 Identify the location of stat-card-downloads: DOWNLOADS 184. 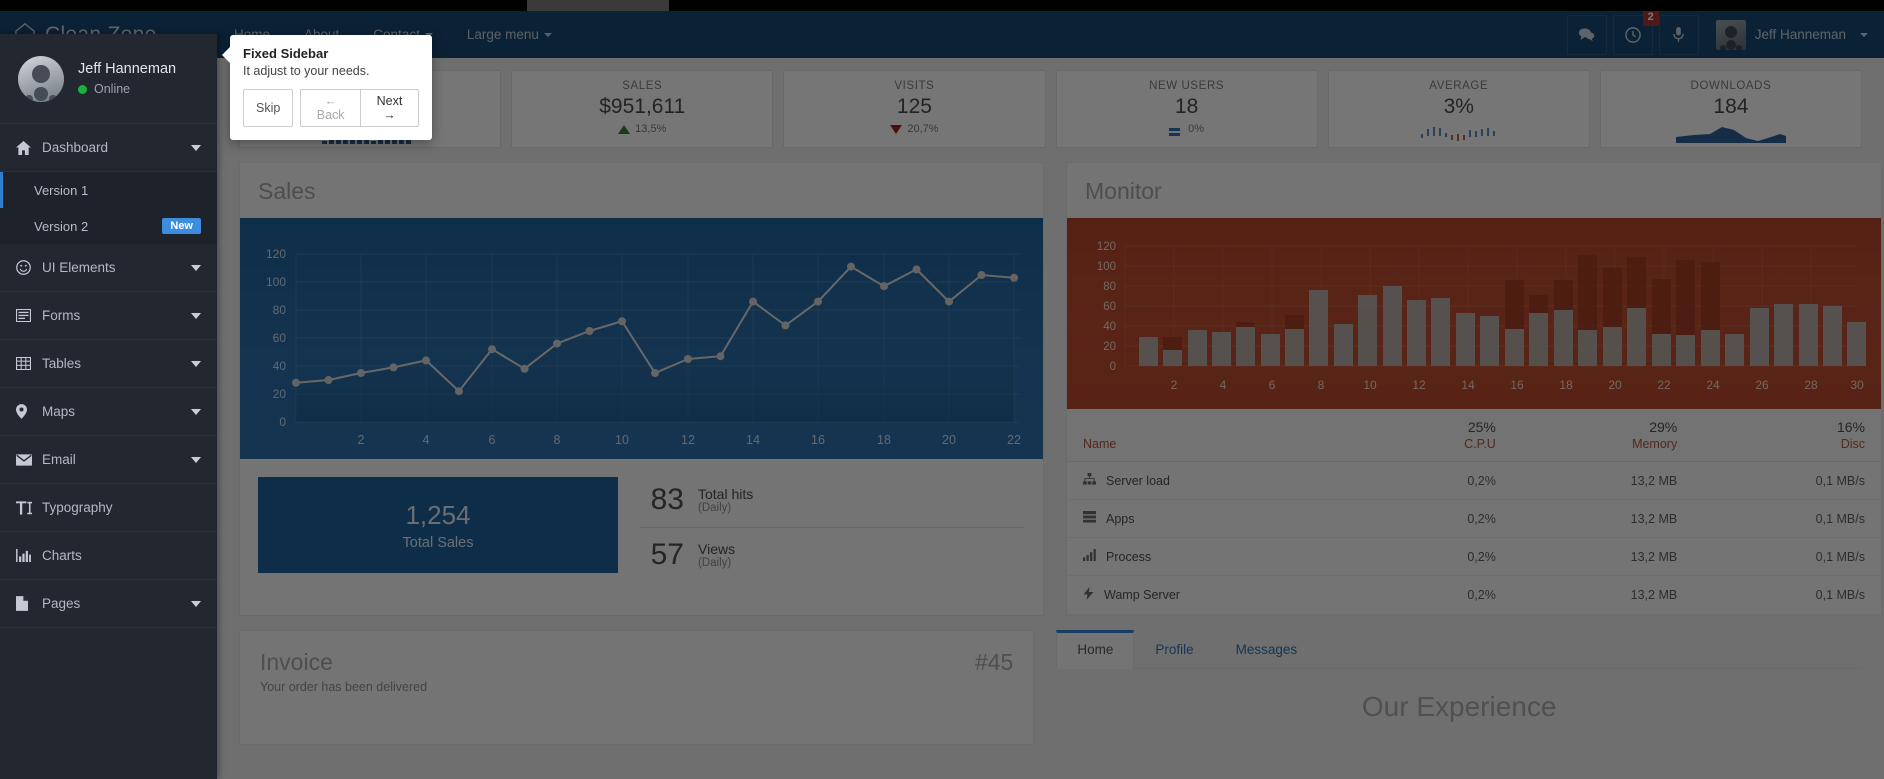
(1731, 109).